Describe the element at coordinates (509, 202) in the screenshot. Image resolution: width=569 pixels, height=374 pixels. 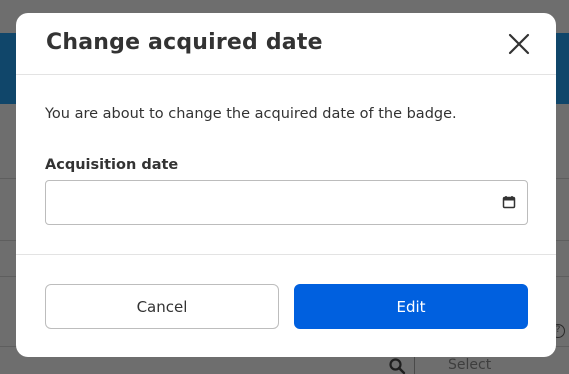
I see `calendar-icon` at that location.